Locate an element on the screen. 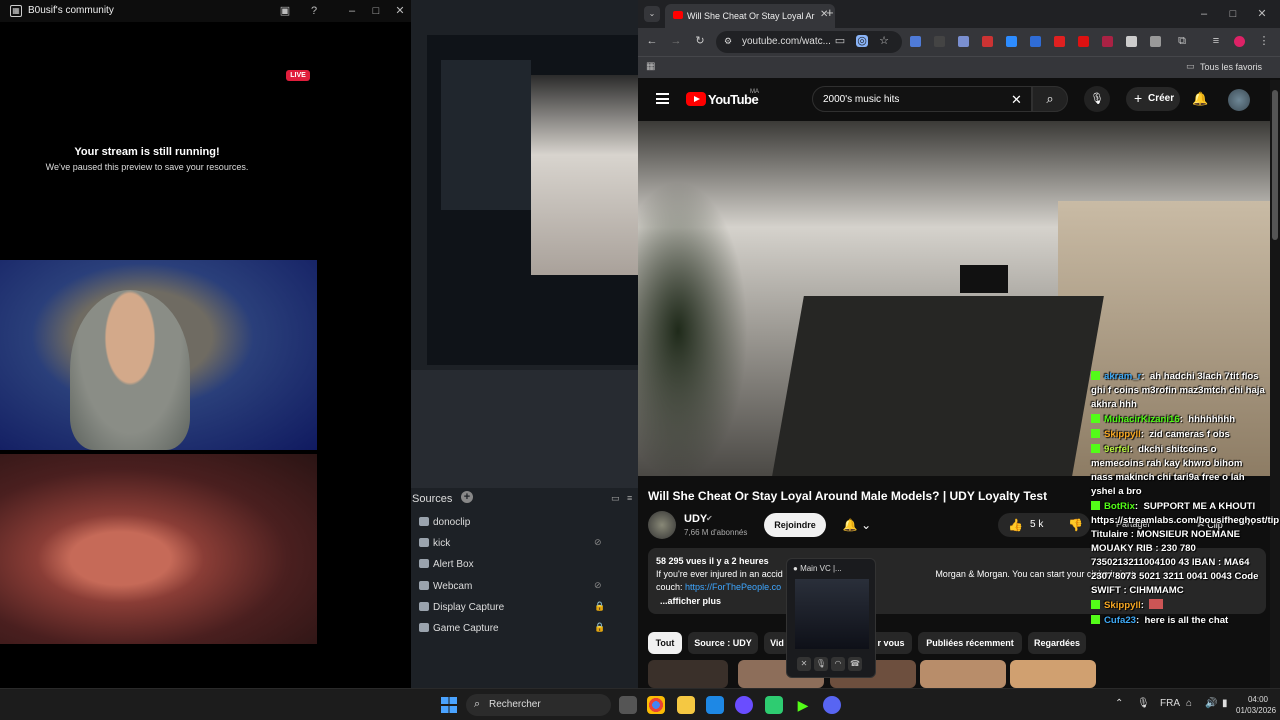  tray-overflow-icon: ⌃ is located at coordinates (1119, 703).